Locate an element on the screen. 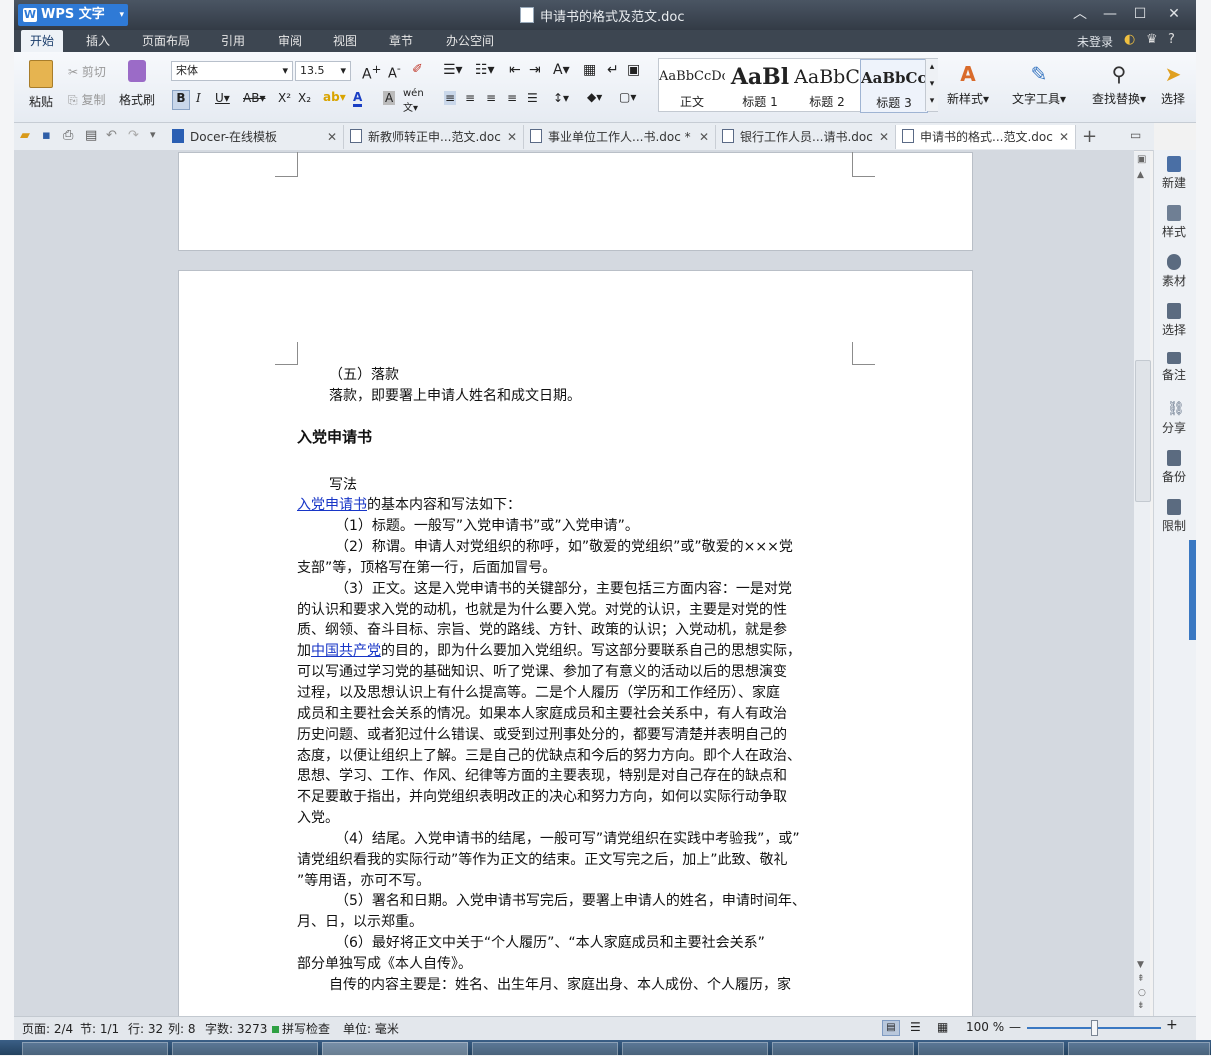  sidebar-item-new: 新建 is located at coordinates (1174, 173).